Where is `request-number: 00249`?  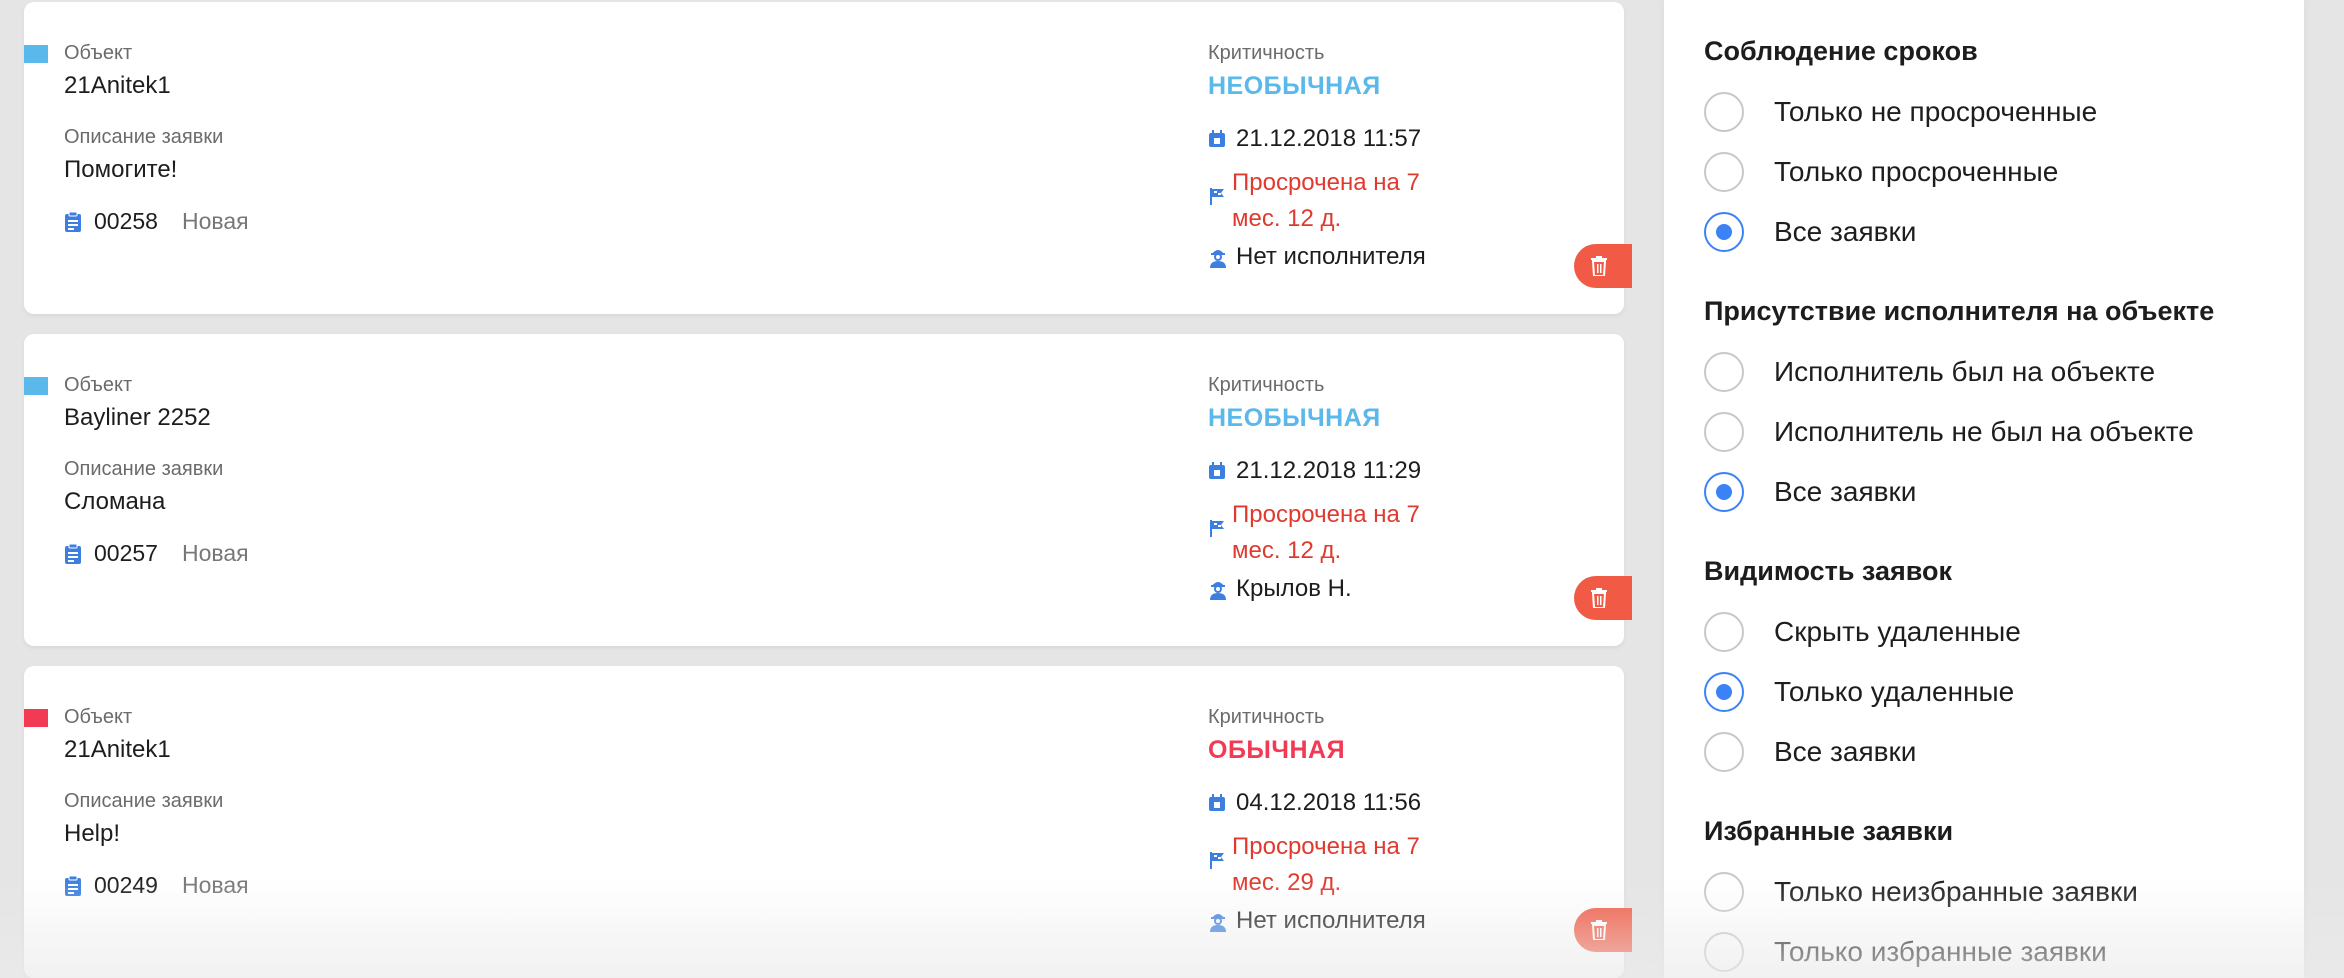
request-number: 00249 is located at coordinates (126, 885).